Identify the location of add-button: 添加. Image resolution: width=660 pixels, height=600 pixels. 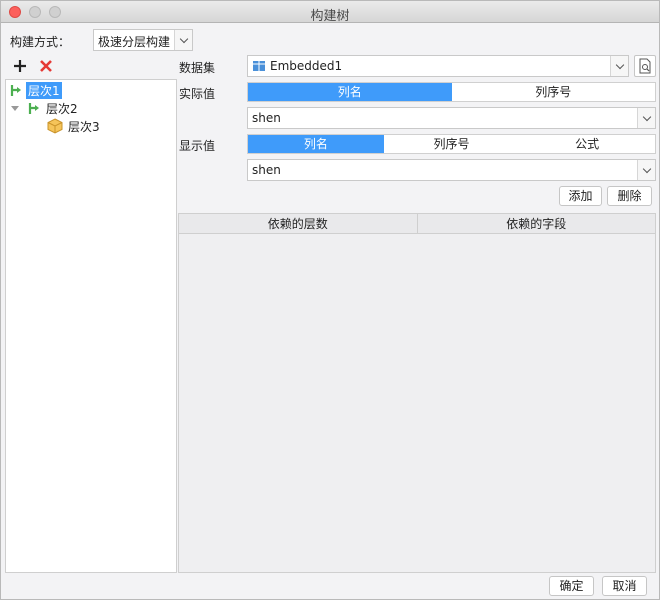
(580, 196).